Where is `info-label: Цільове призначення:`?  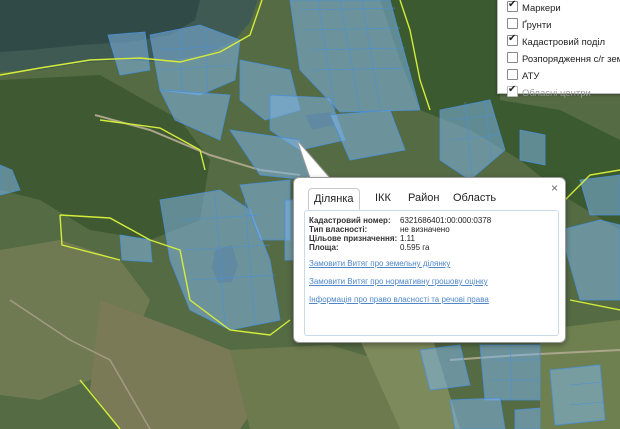
info-label: Цільове призначення: is located at coordinates (353, 238).